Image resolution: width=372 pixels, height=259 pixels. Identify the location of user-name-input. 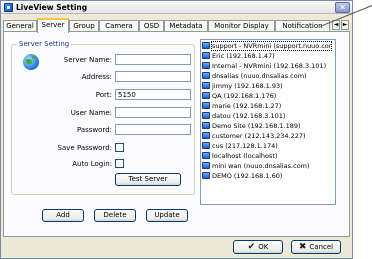
(153, 112).